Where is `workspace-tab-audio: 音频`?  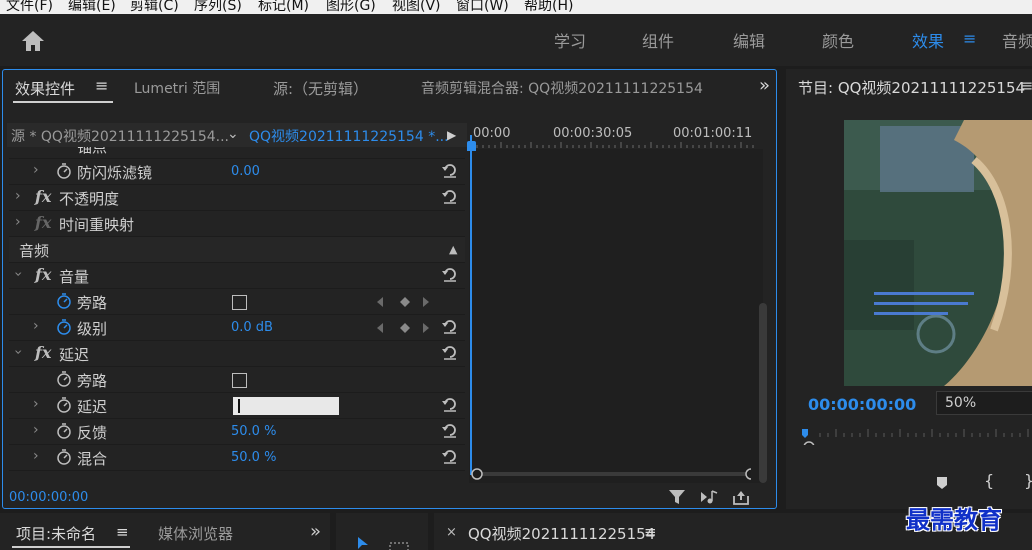 workspace-tab-audio: 音频 is located at coordinates (1017, 40).